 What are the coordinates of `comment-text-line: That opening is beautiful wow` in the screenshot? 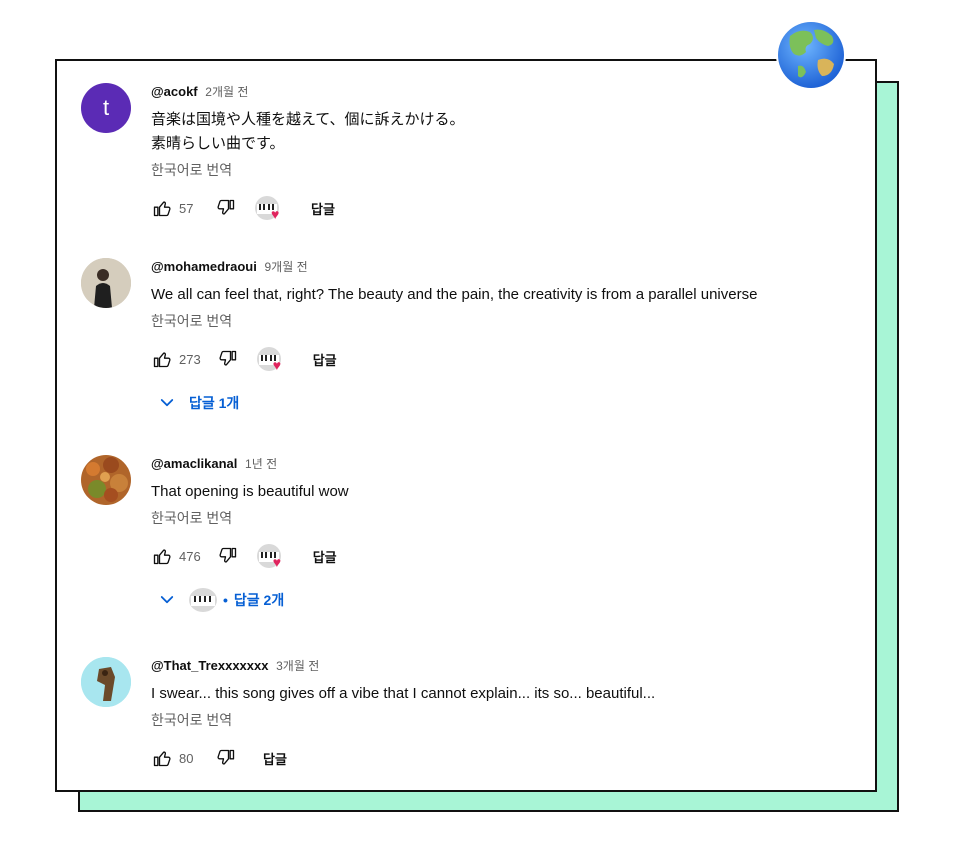 It's located at (250, 491).